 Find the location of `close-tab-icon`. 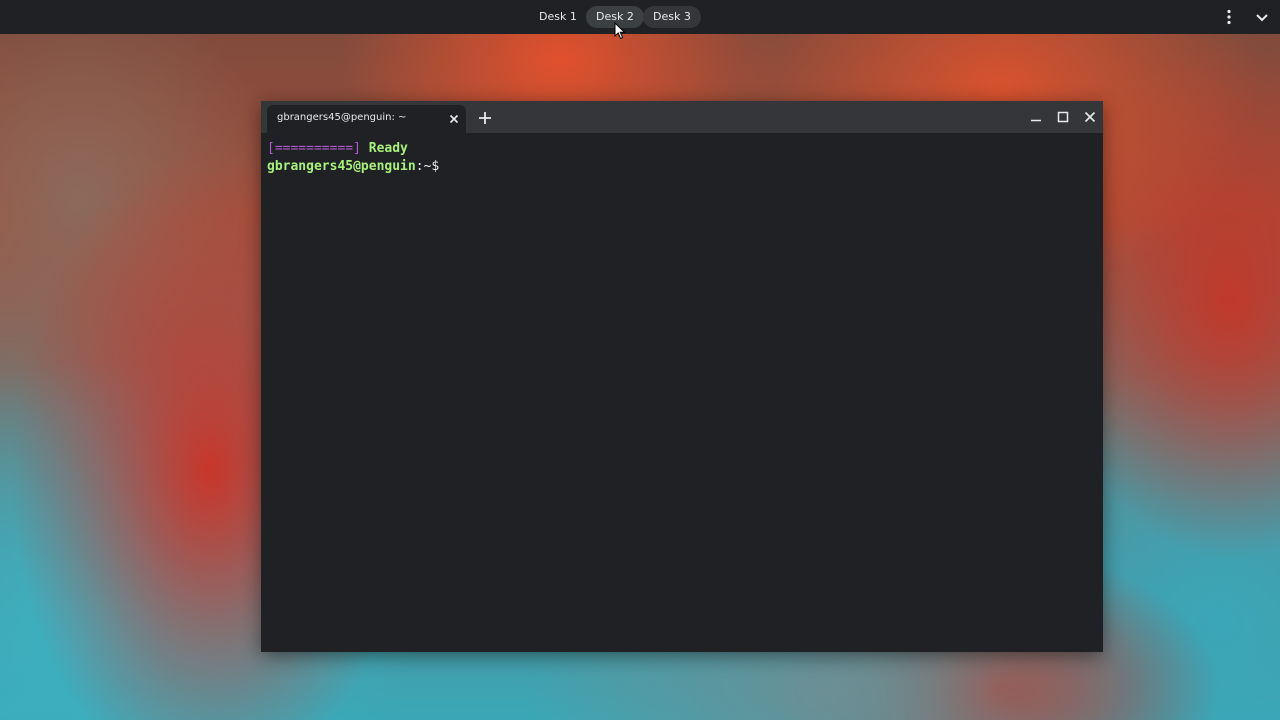

close-tab-icon is located at coordinates (454, 119).